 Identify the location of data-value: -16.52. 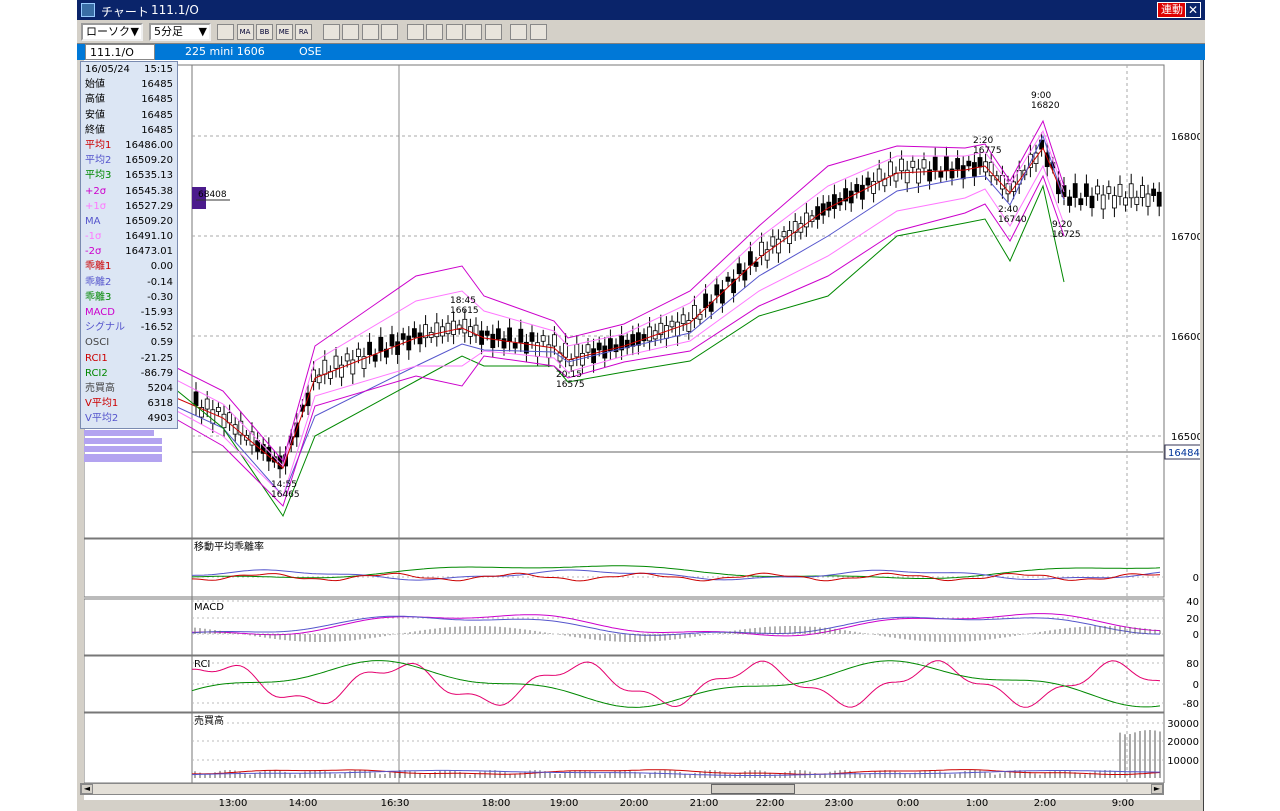
(156, 328).